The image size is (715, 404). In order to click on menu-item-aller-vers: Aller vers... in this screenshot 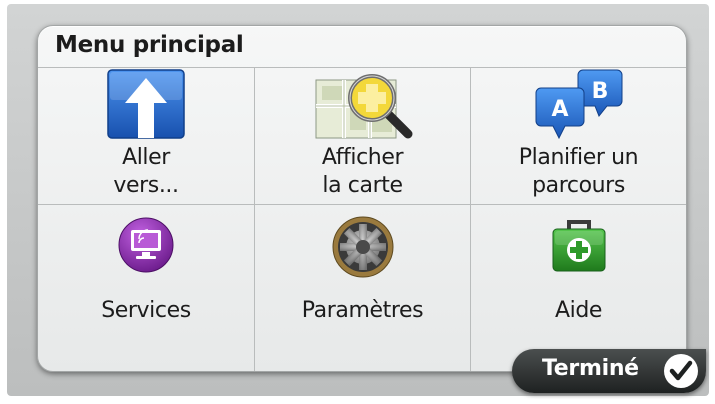, I will do `click(146, 135)`.